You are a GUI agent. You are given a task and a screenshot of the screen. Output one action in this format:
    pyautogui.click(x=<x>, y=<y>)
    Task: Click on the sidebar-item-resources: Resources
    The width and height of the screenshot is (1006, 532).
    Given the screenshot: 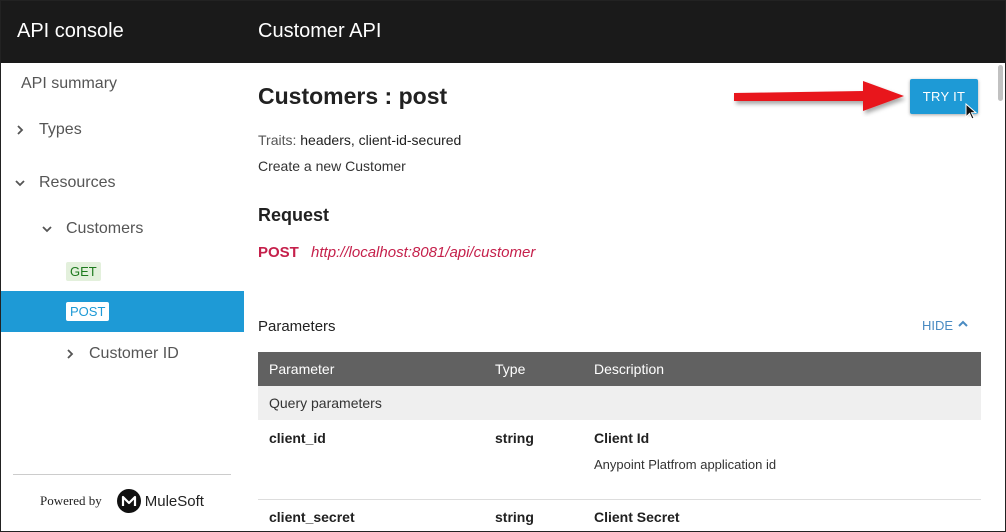 What is the action you would take?
    pyautogui.click(x=122, y=183)
    